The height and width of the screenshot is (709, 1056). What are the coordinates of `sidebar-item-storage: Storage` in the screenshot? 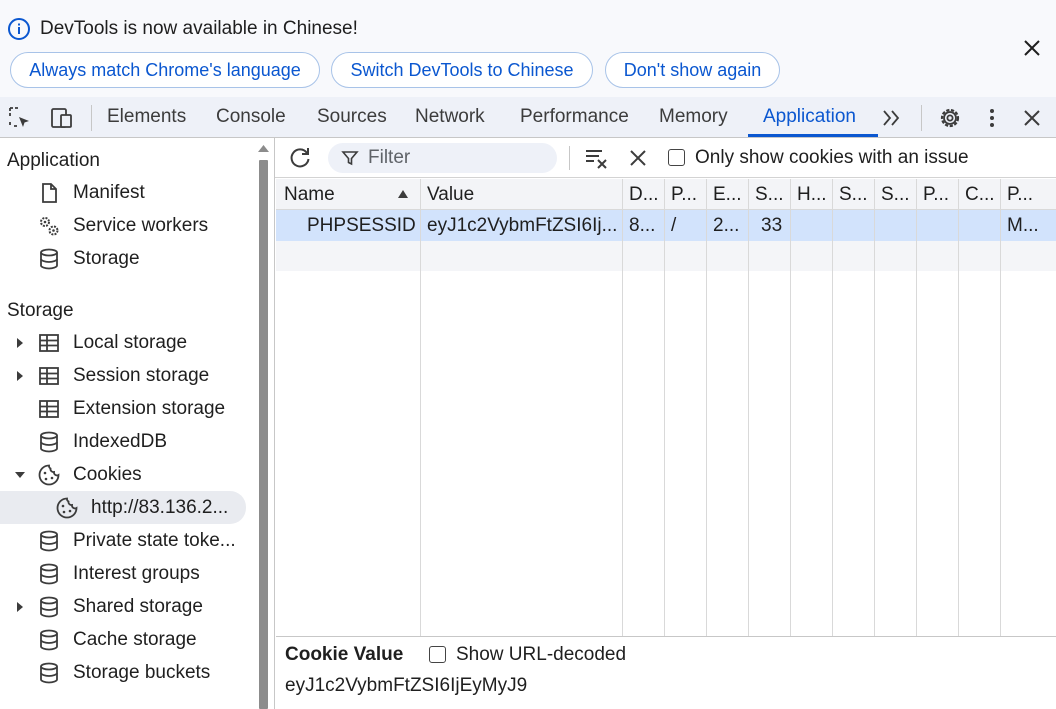 It's located at (128, 258).